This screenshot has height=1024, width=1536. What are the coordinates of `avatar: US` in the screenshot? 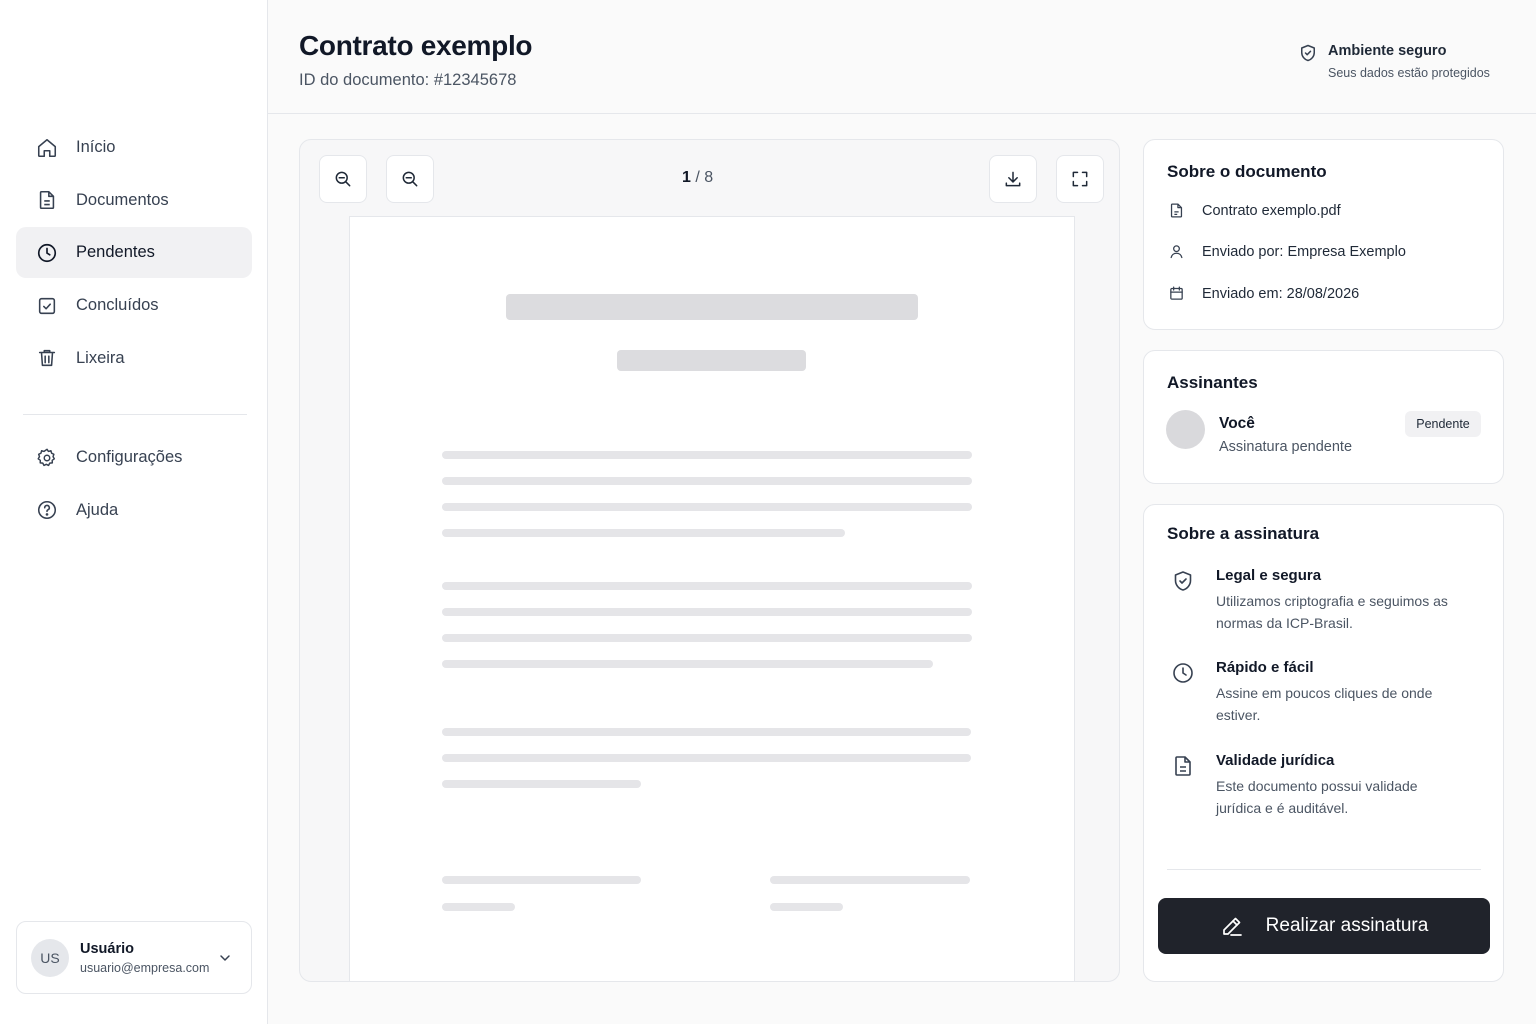 It's located at (50, 957).